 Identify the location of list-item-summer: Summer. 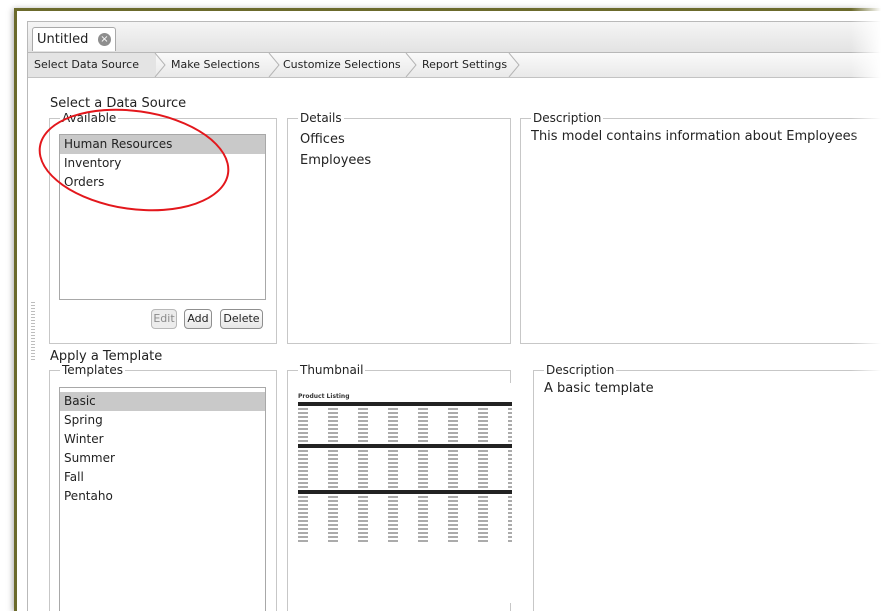
(162, 458).